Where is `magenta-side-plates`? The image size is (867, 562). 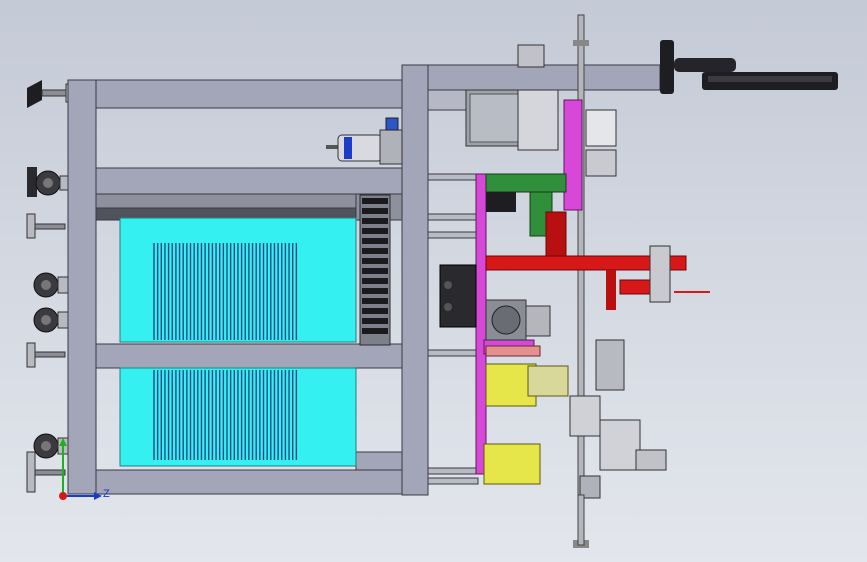 magenta-side-plates is located at coordinates (529, 287).